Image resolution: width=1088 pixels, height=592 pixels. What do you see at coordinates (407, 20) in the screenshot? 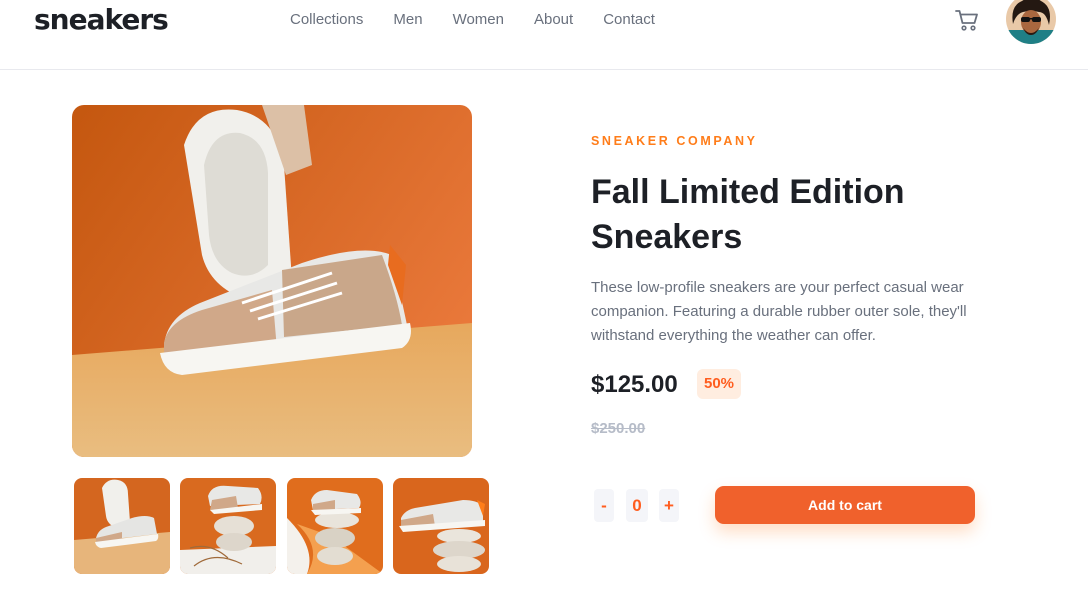
I see `nav-link-men: Men` at bounding box center [407, 20].